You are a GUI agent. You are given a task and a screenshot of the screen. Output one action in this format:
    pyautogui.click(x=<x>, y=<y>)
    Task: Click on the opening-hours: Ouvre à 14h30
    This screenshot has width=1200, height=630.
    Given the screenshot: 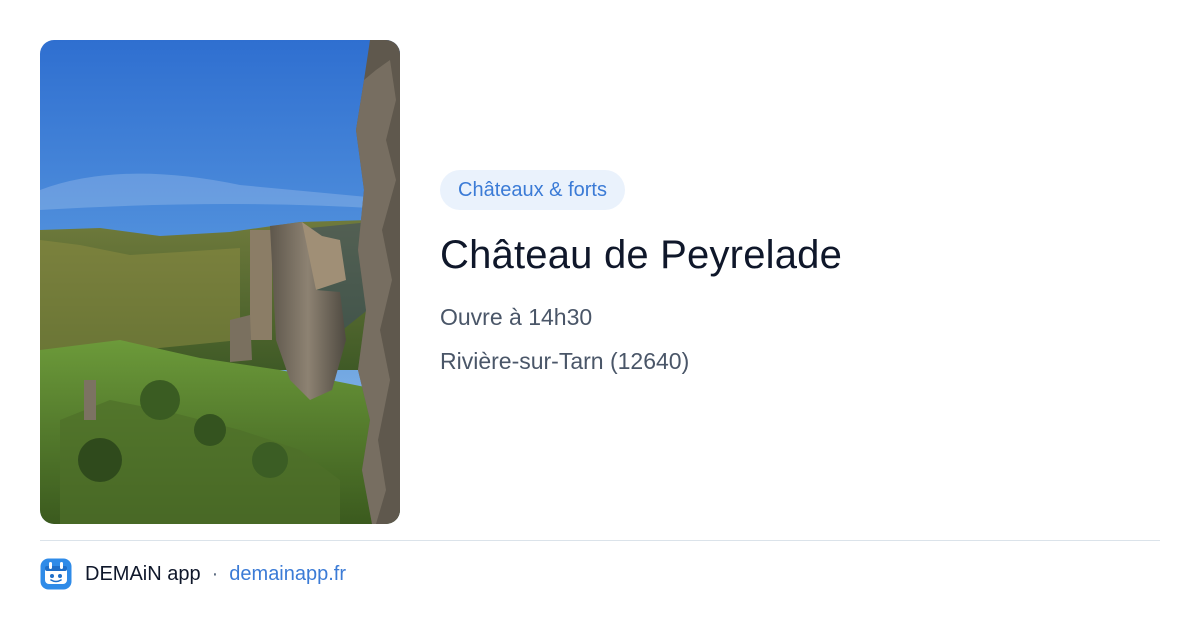 What is the action you would take?
    pyautogui.click(x=516, y=317)
    